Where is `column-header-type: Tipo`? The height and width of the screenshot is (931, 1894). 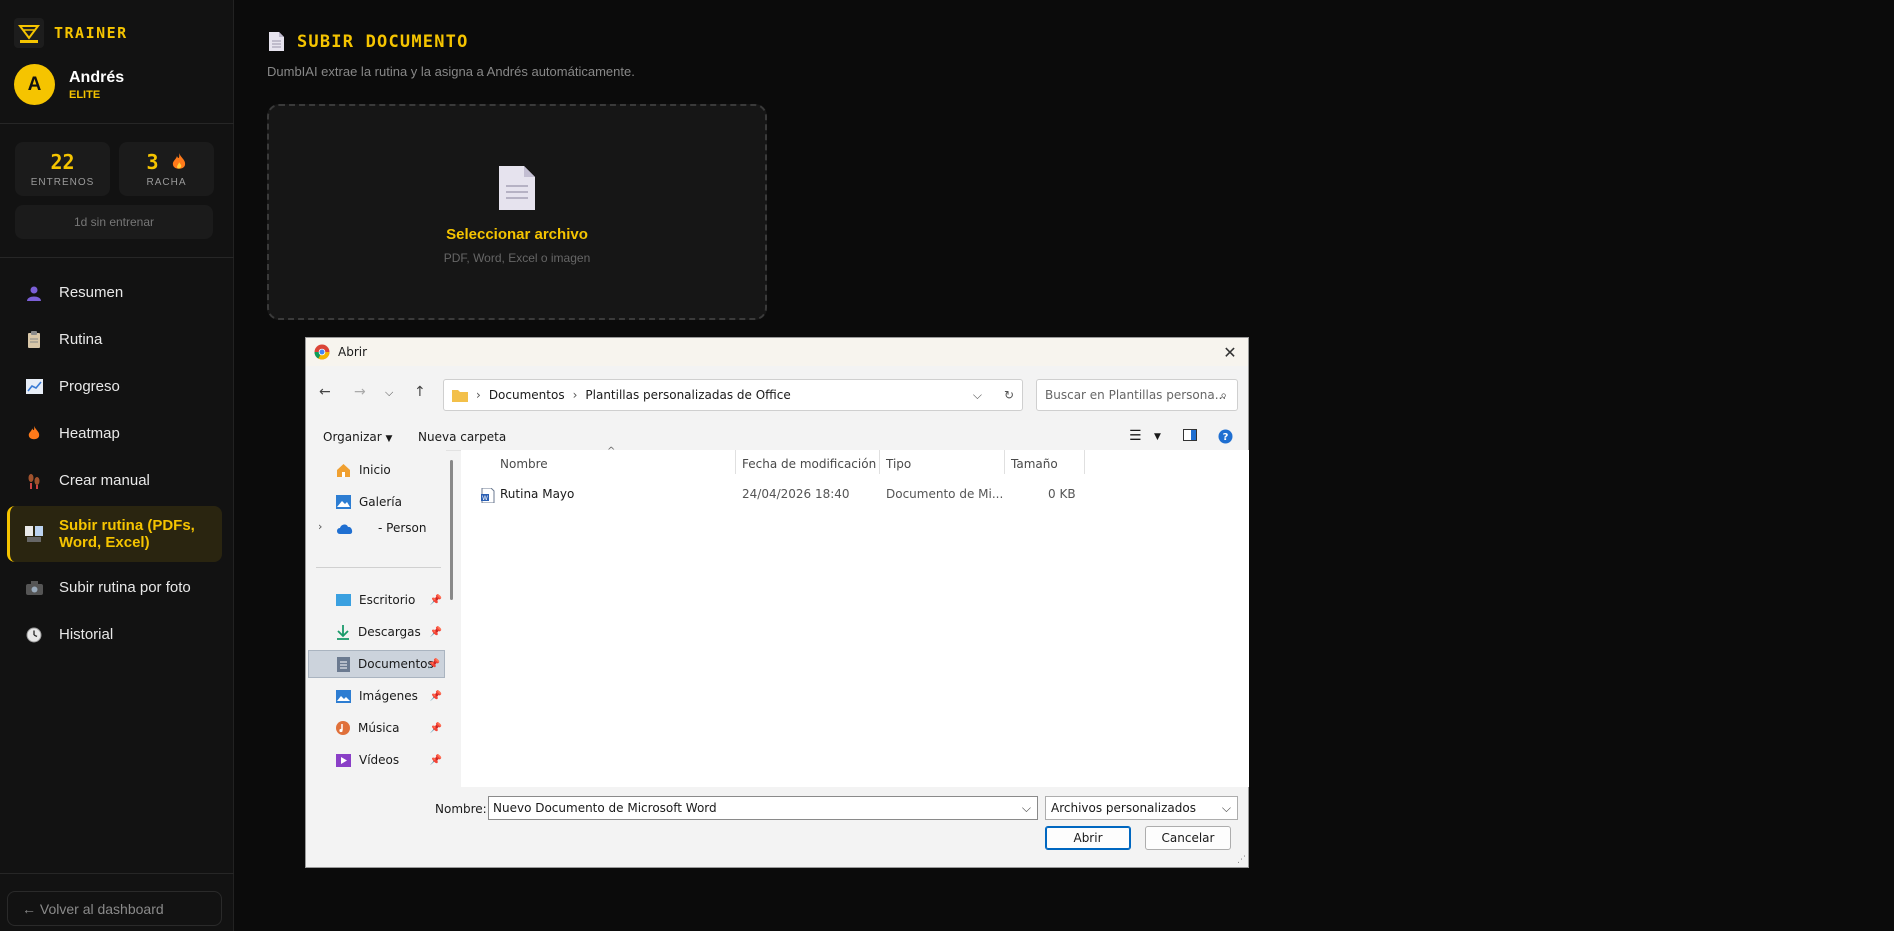 column-header-type: Tipo is located at coordinates (898, 464).